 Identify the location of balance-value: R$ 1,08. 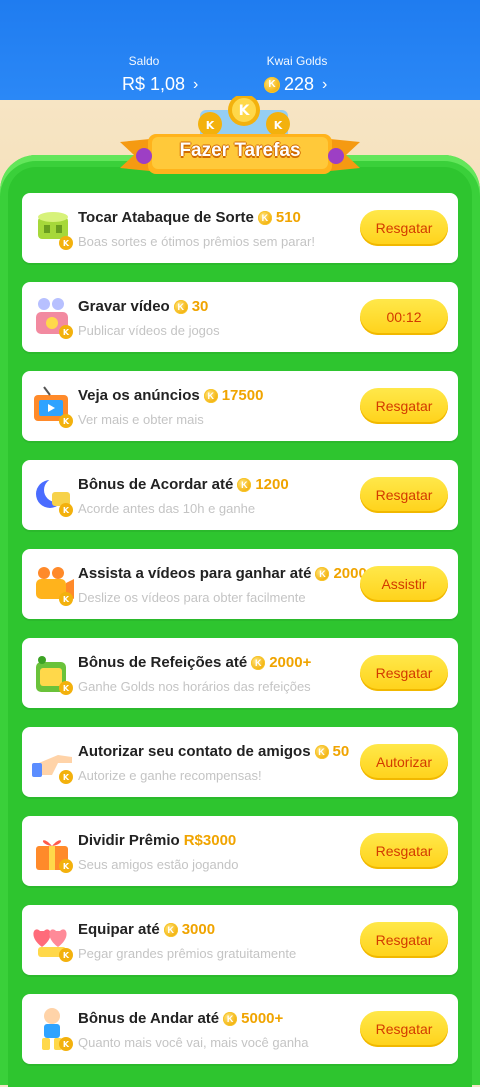
(154, 84).